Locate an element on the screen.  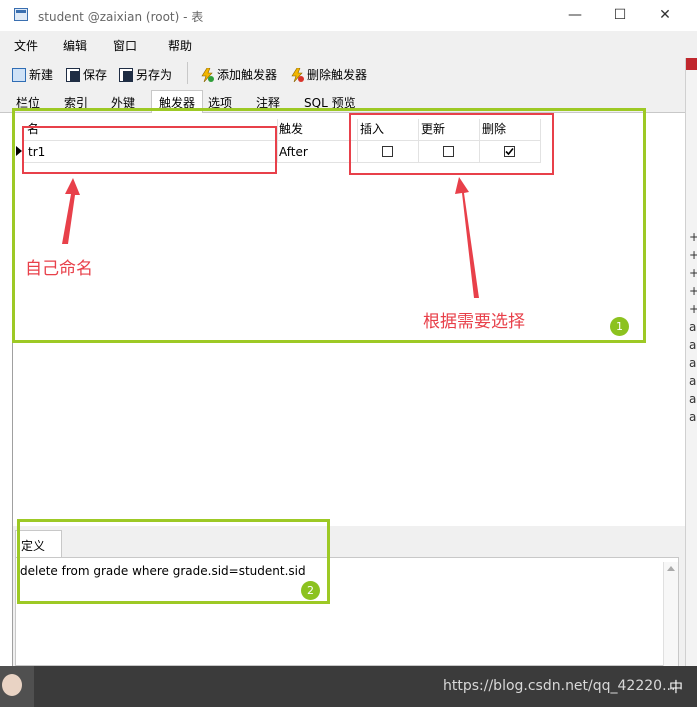
annotation-select-hint: 根据需要选择 is located at coordinates (474, 322).